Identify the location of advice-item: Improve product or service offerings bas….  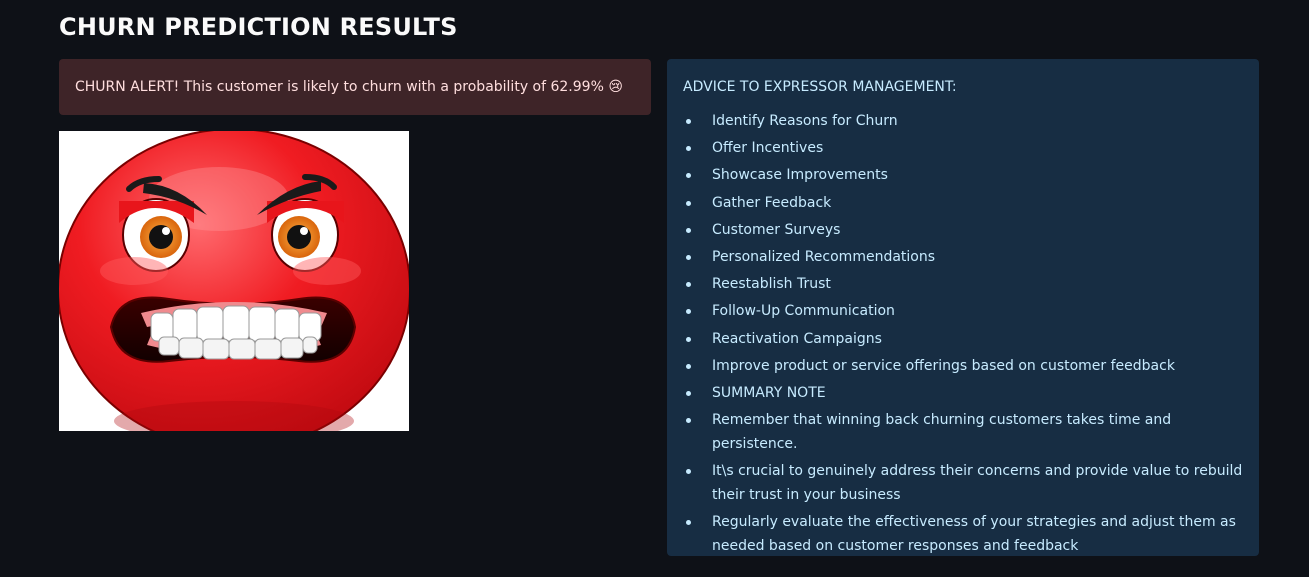
(963, 366).